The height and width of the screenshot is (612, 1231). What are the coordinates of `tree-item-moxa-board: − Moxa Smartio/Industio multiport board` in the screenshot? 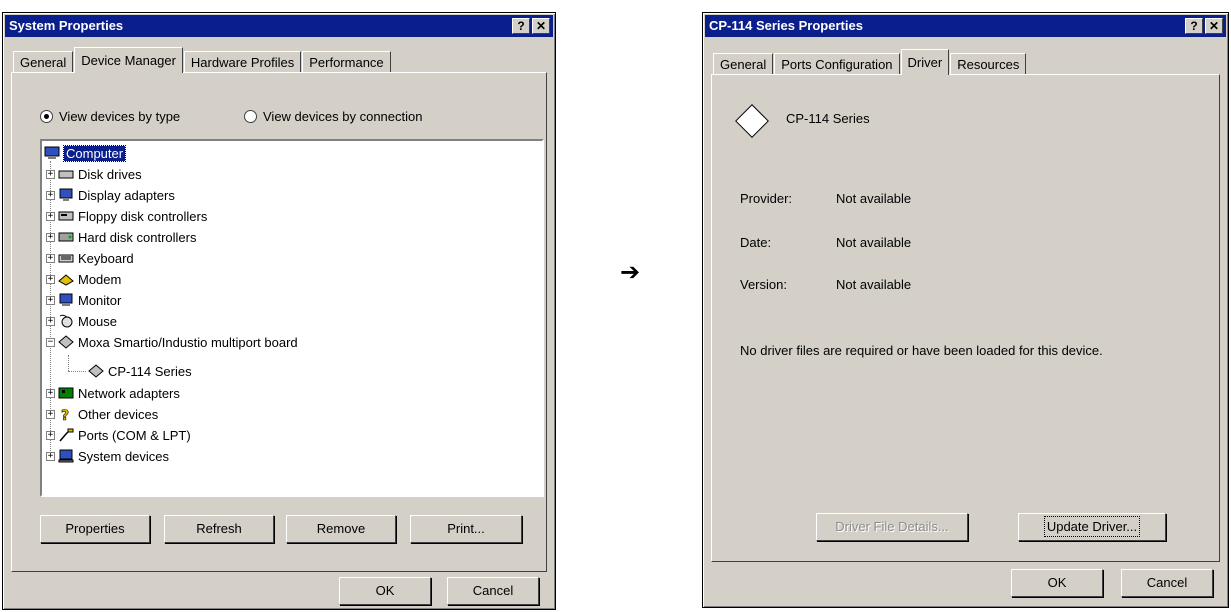 It's located at (172, 342).